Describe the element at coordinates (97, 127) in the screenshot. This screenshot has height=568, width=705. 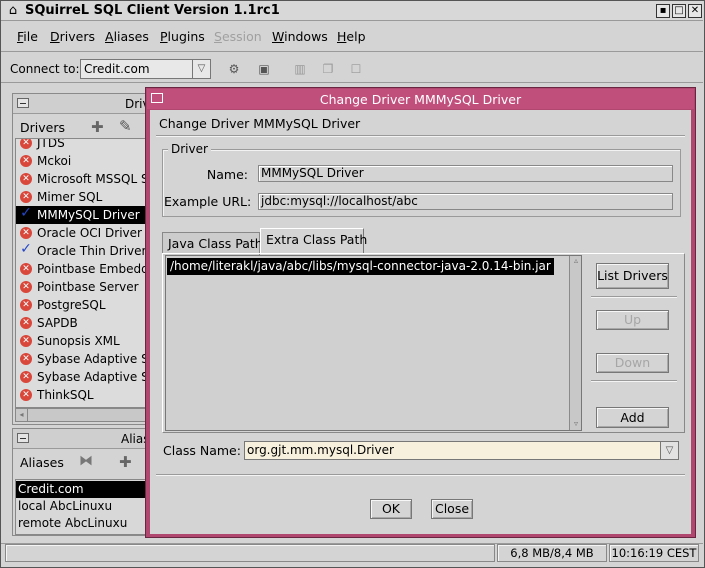
I see `add-driver-icon: ✚` at that location.